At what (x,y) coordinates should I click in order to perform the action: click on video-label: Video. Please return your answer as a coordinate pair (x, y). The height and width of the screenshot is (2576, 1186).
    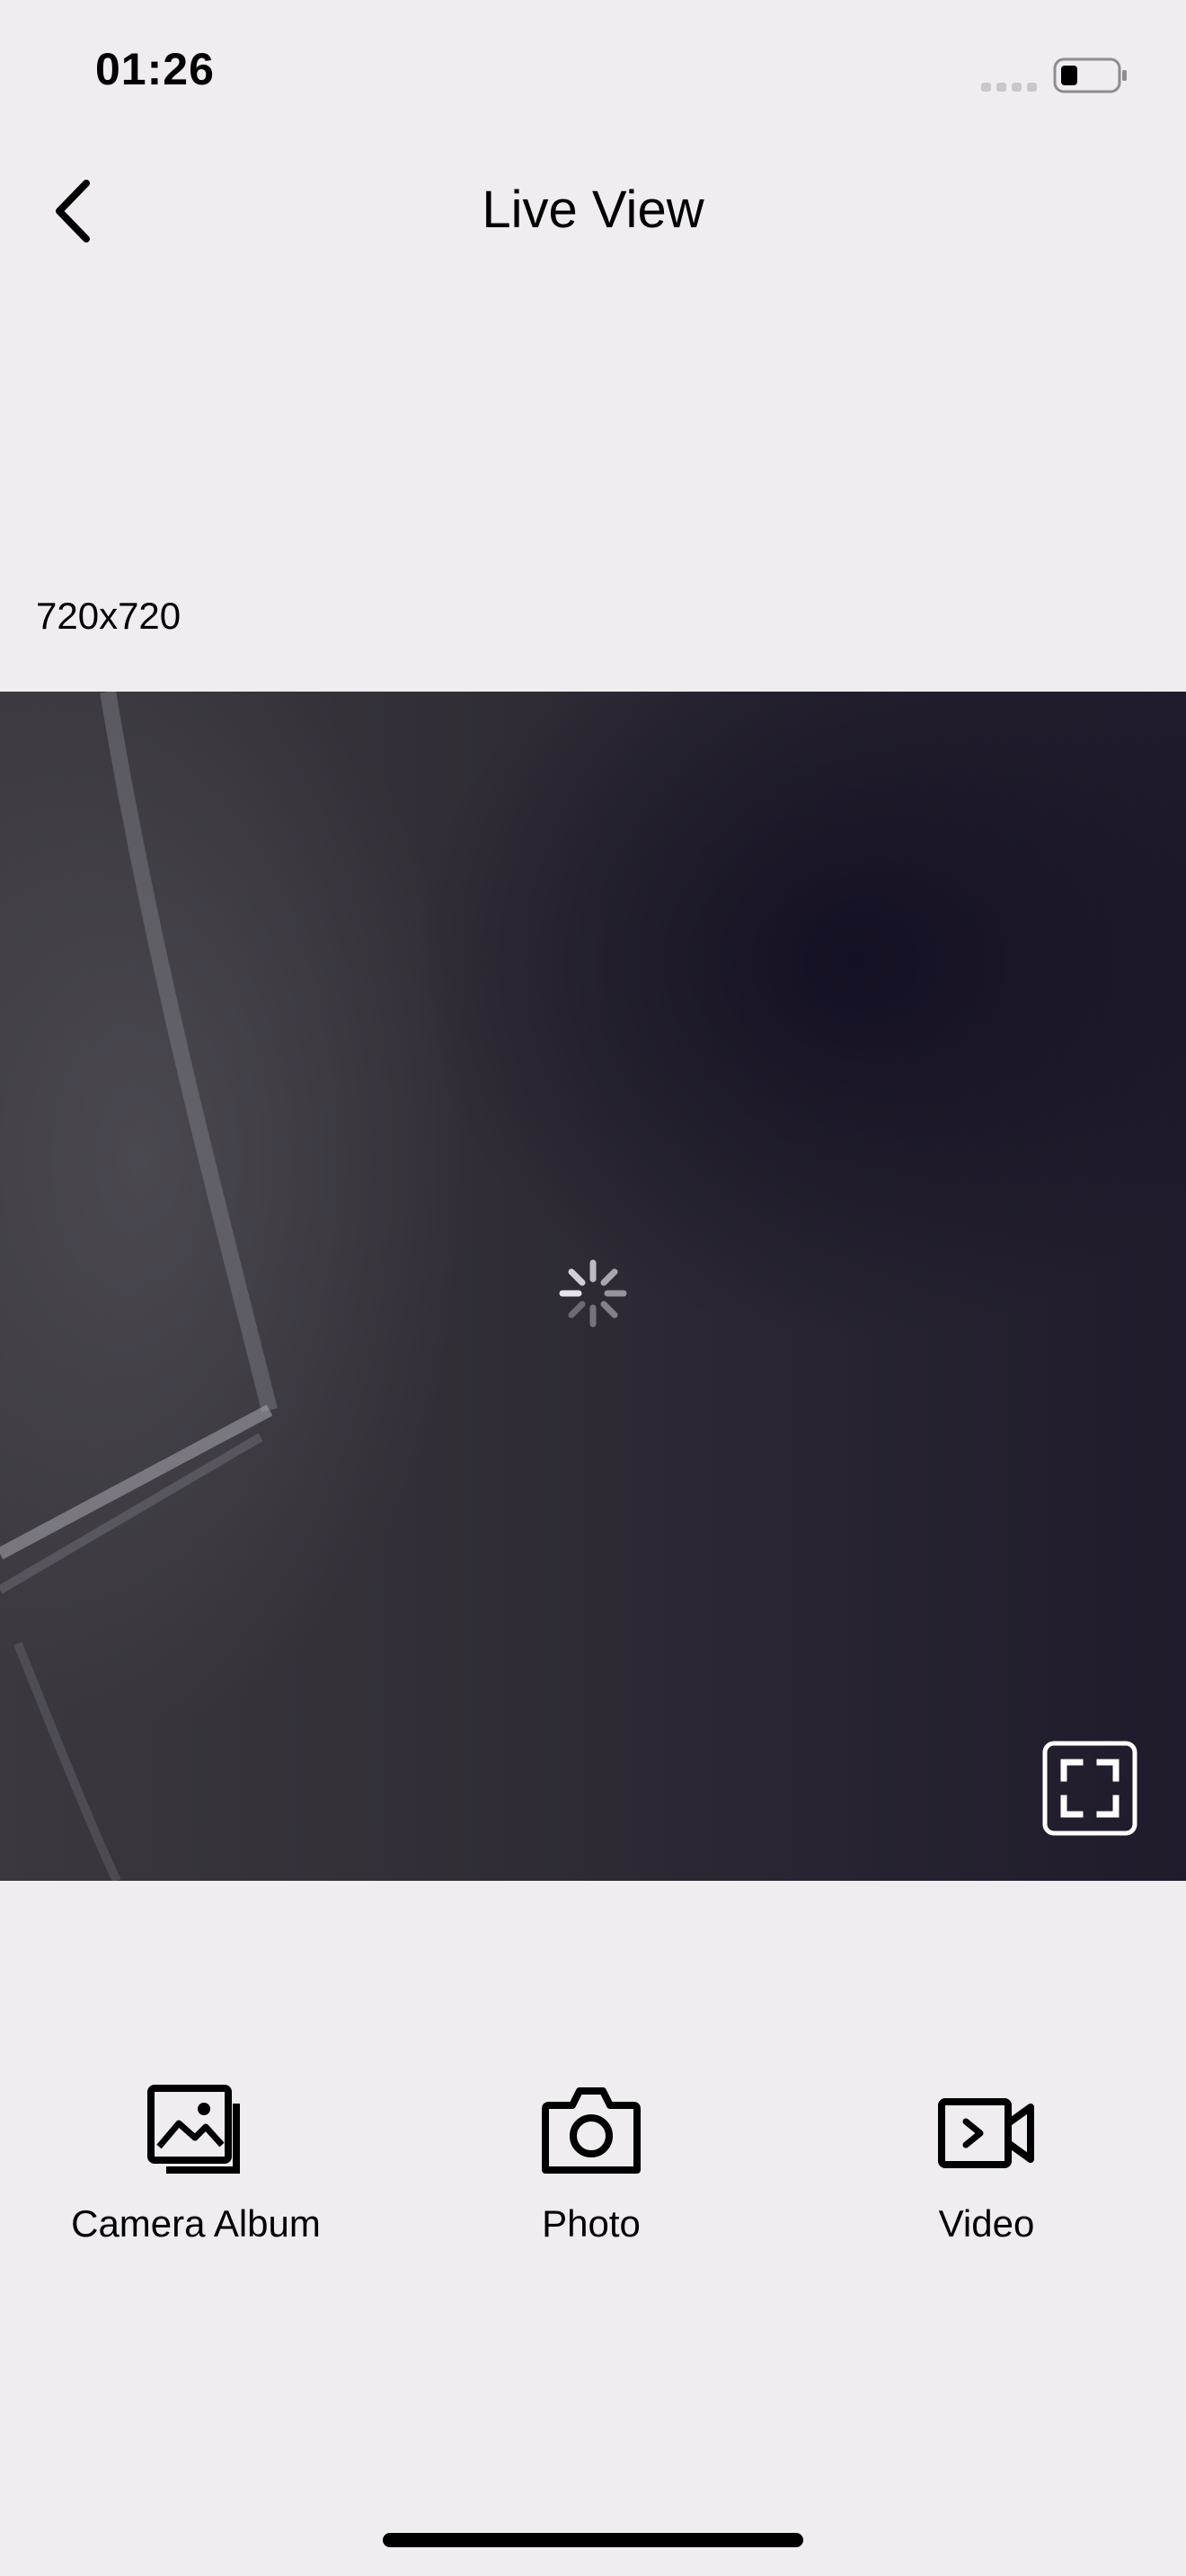
    Looking at the image, I should click on (986, 2223).